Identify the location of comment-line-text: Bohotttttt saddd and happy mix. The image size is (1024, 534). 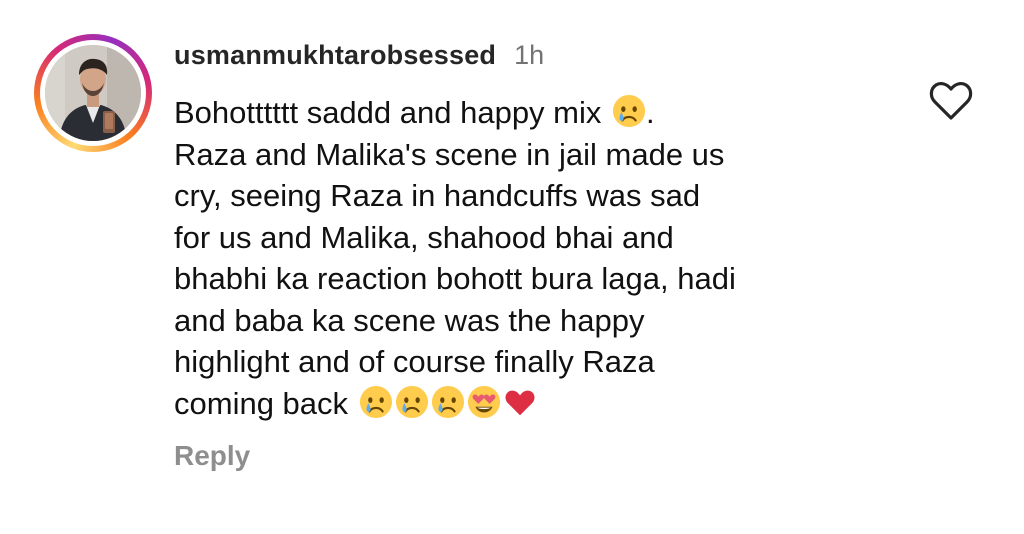
(388, 112).